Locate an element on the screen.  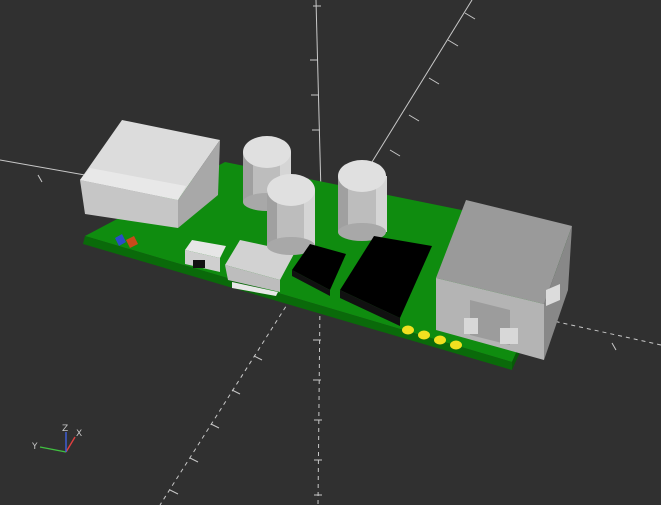
rj45-tab-left is located at coordinates (471, 326).